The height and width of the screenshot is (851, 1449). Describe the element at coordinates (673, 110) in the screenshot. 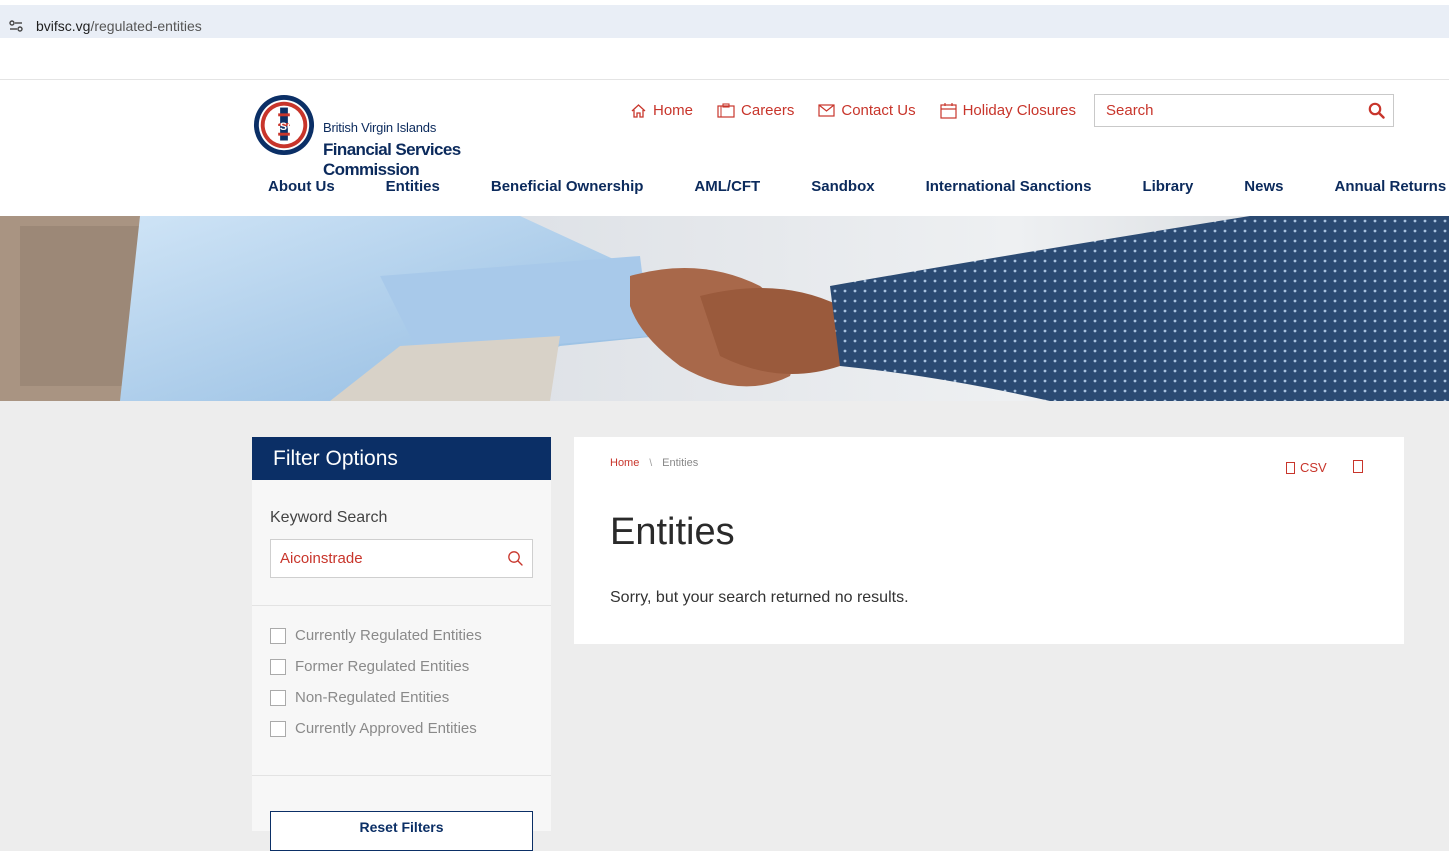

I see `util-link-label: Home` at that location.